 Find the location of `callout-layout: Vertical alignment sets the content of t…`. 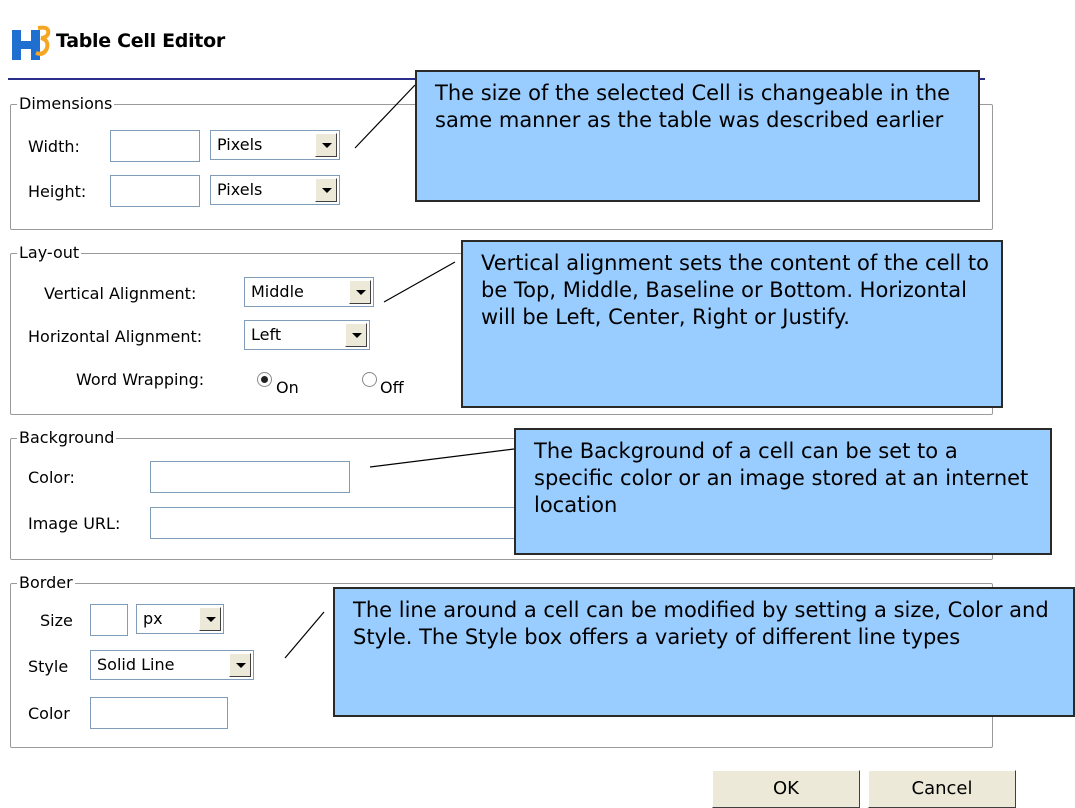

callout-layout: Vertical alignment sets the content of t… is located at coordinates (732, 324).